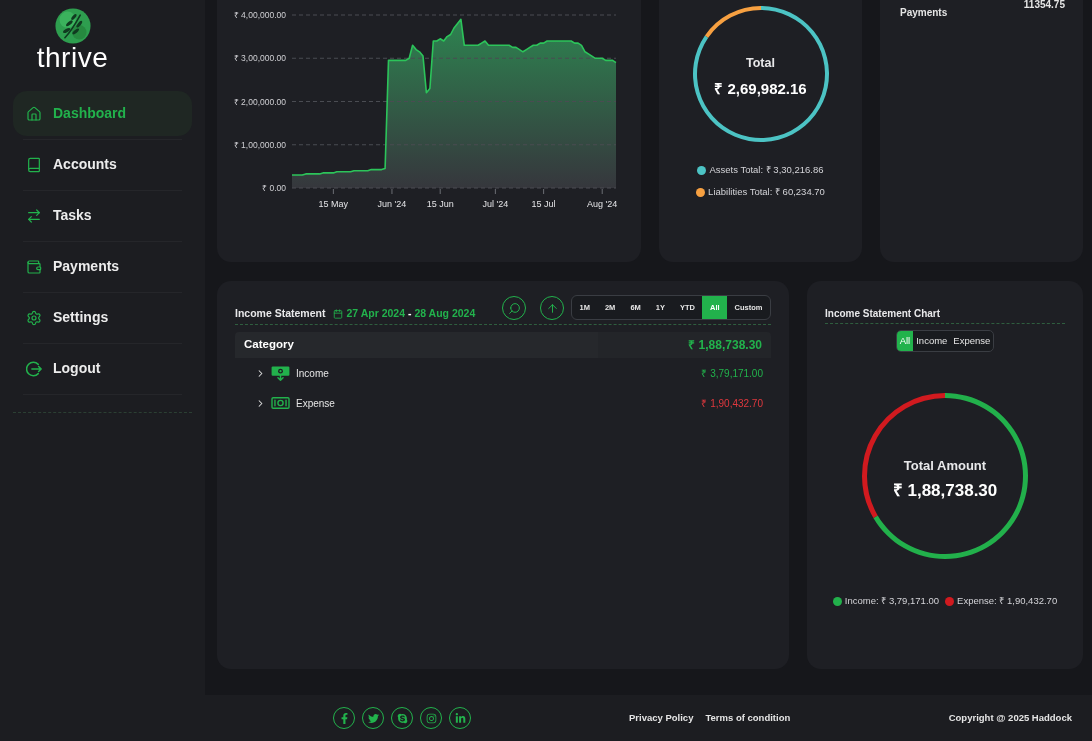 The width and height of the screenshot is (1092, 741). I want to click on nav-item: Accounts, so click(102, 164).